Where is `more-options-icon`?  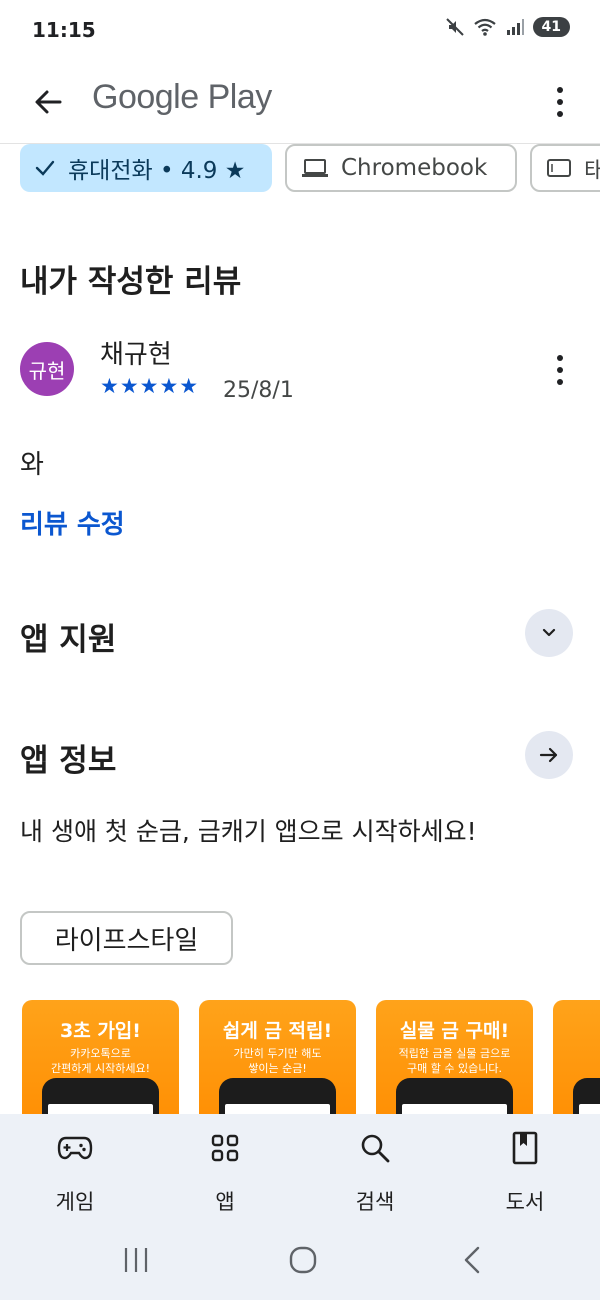
more-options-icon is located at coordinates (560, 102).